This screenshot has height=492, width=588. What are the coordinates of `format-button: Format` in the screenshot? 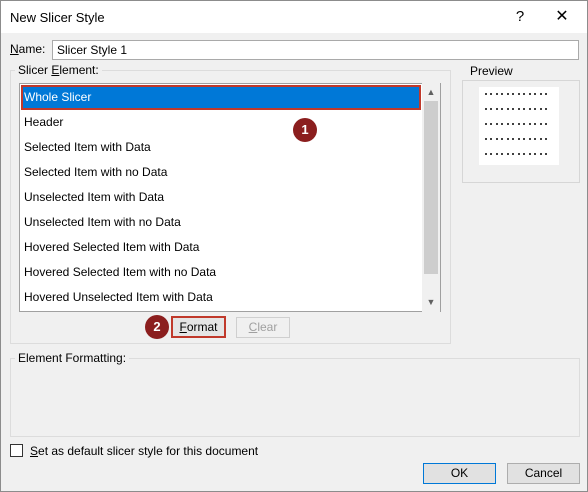 It's located at (198, 327).